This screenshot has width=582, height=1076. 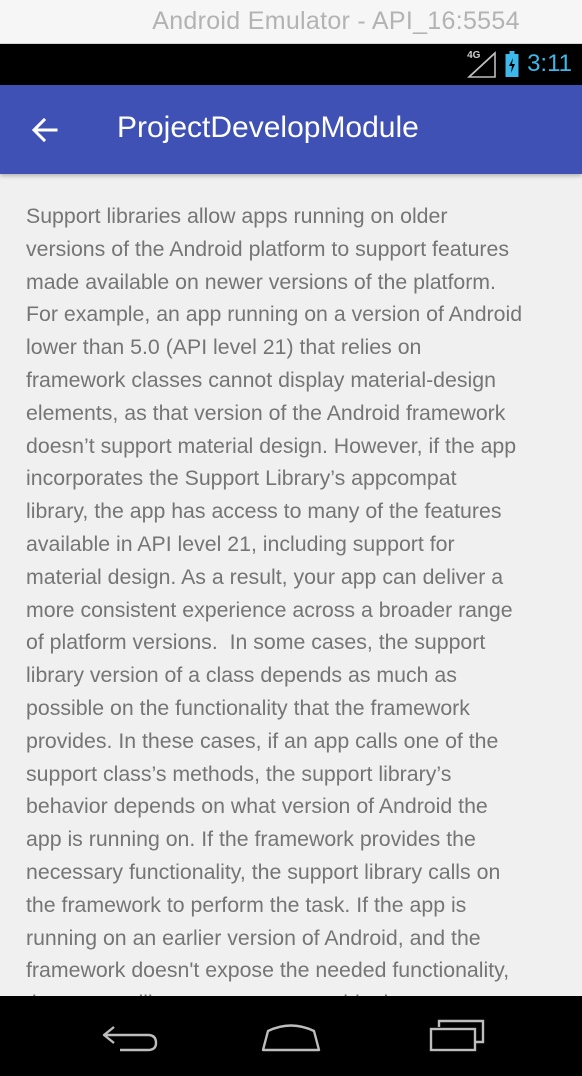 I want to click on nav-back-button, so click(x=130, y=1036).